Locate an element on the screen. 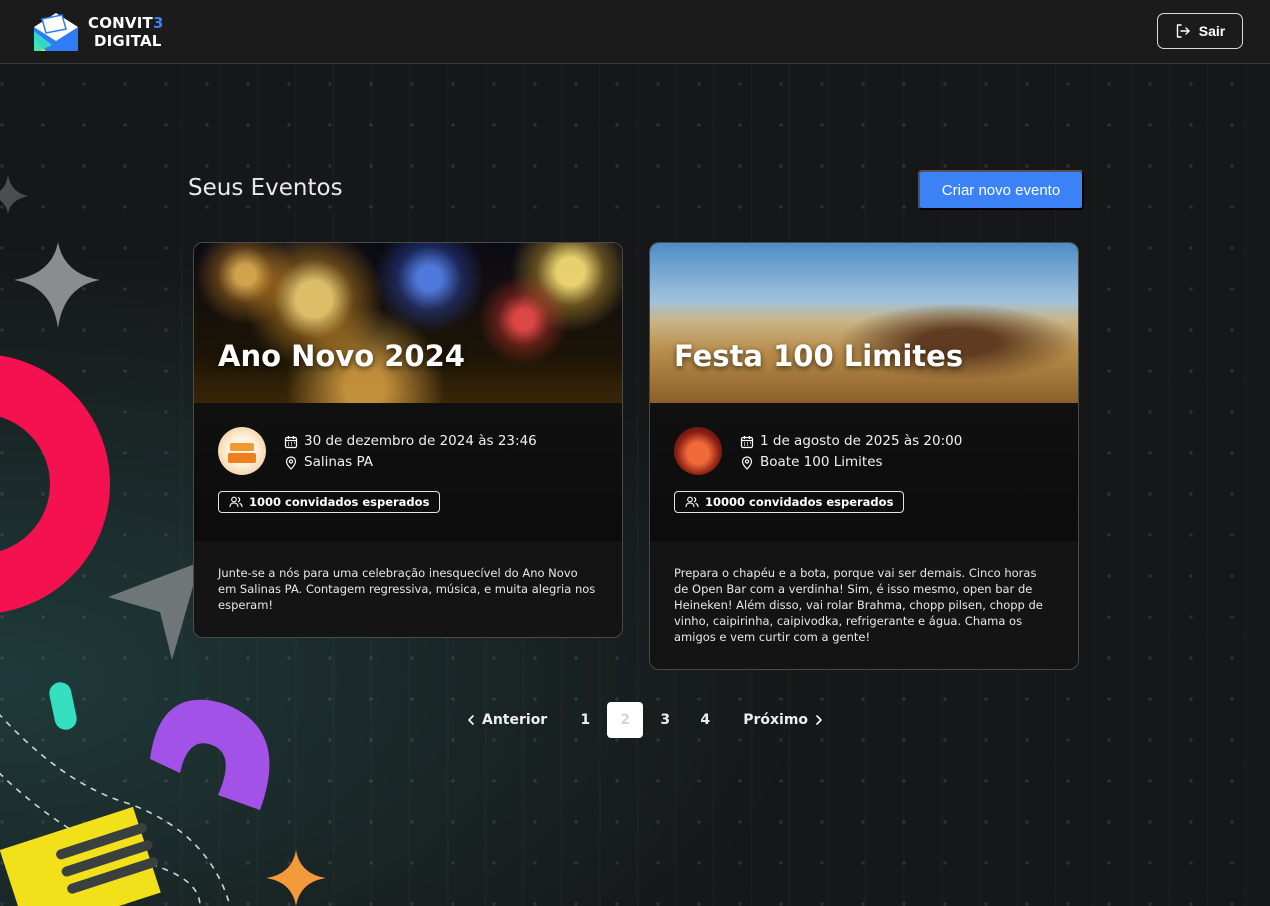 Image resolution: width=1270 pixels, height=906 pixels. event-title: Festa 100 Limites is located at coordinates (819, 356).